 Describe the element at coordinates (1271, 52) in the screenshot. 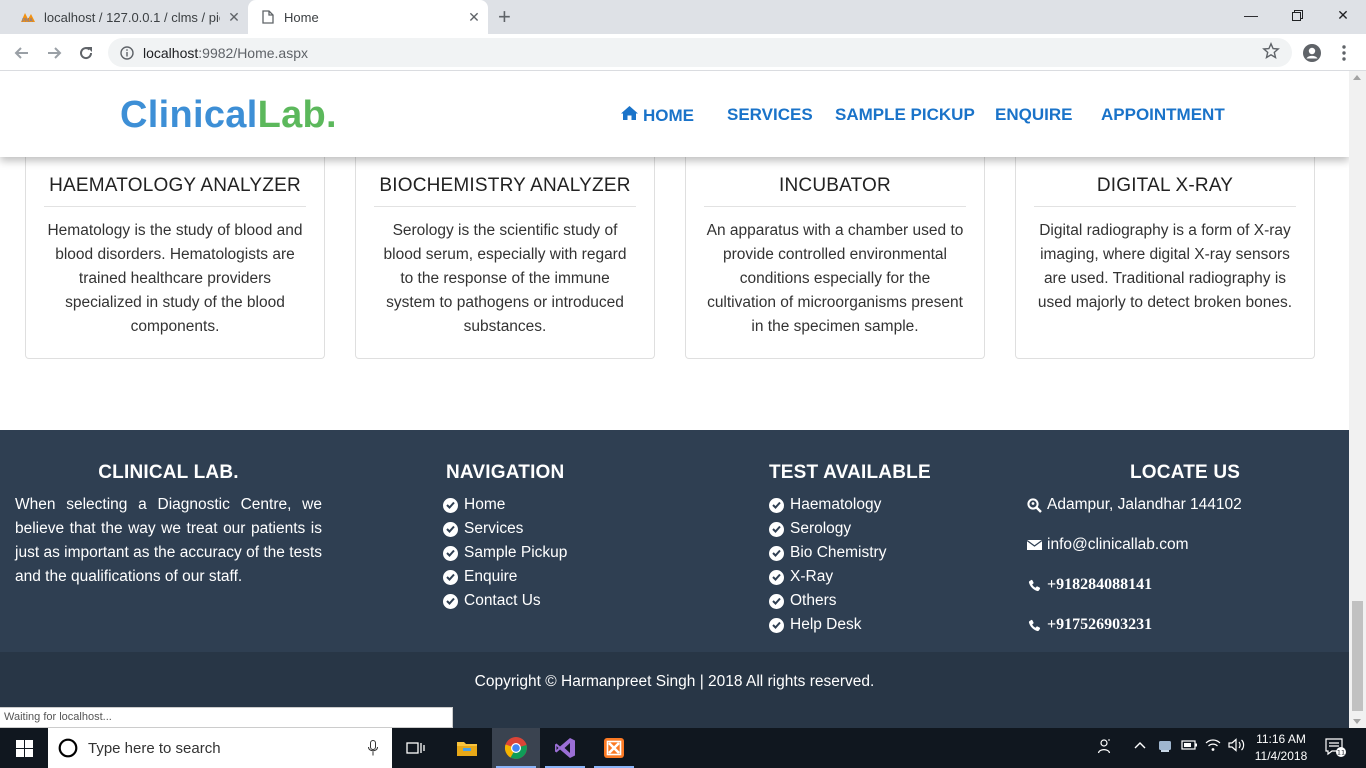

I see `bookmark-star-icon` at that location.